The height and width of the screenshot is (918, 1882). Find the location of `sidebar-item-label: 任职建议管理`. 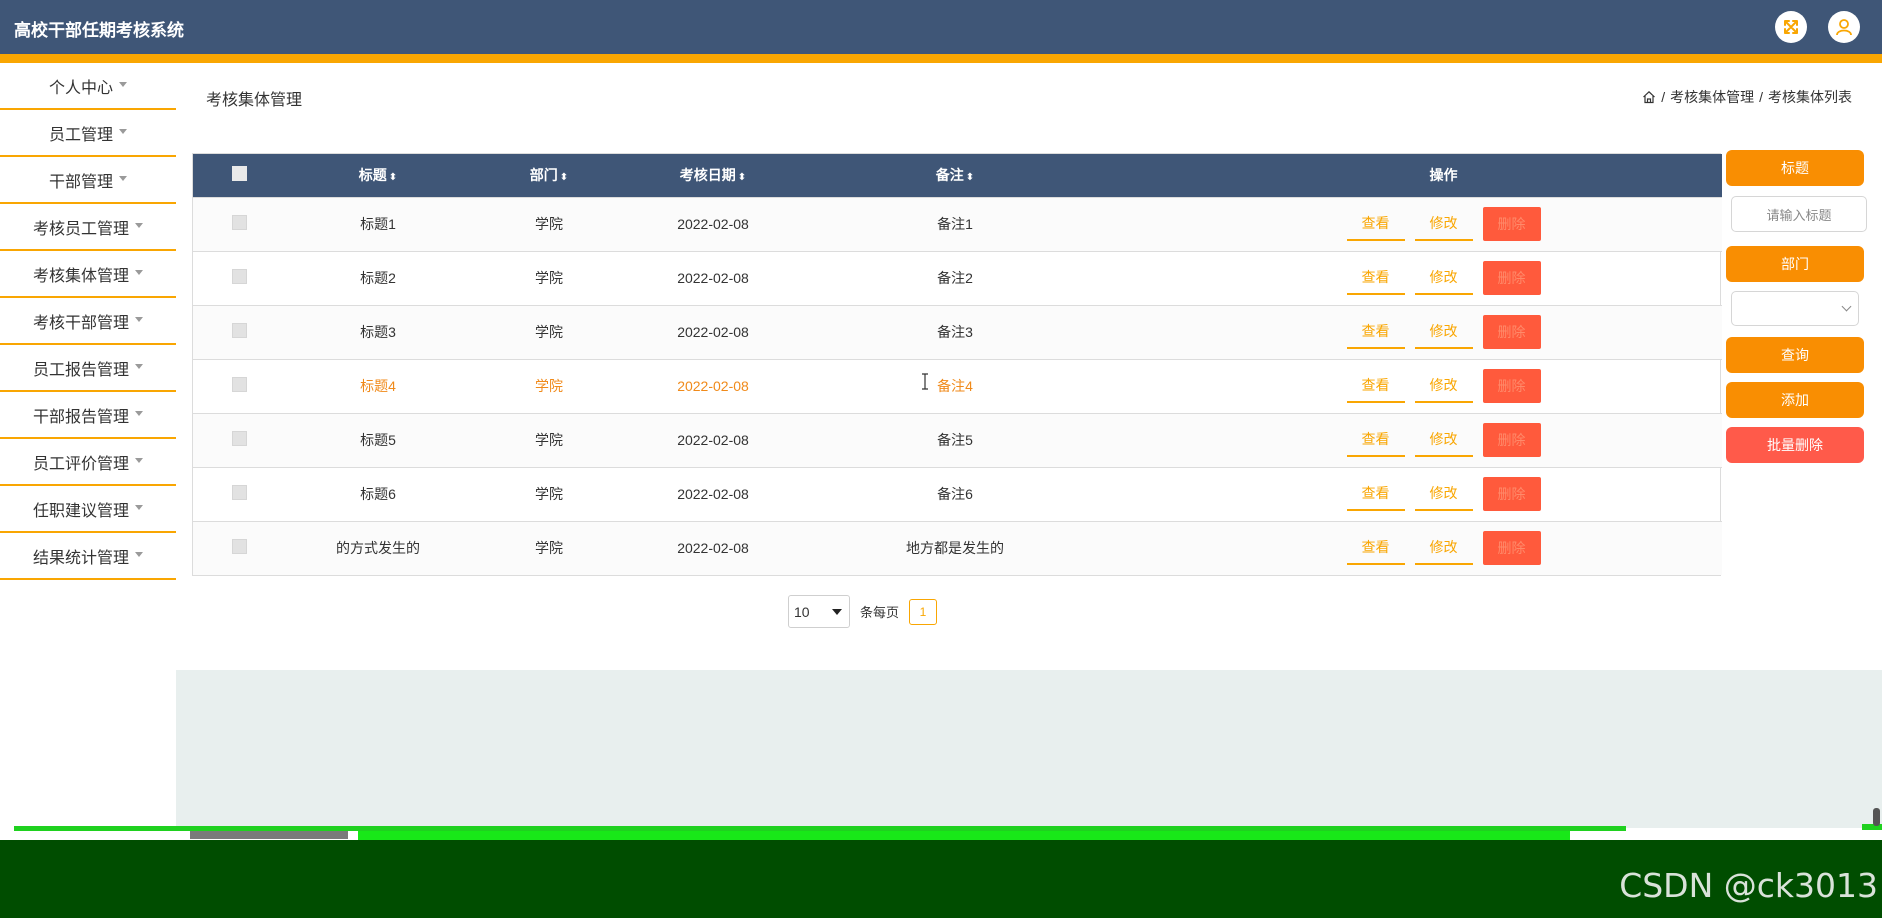

sidebar-item-label: 任职建议管理 is located at coordinates (80, 511).